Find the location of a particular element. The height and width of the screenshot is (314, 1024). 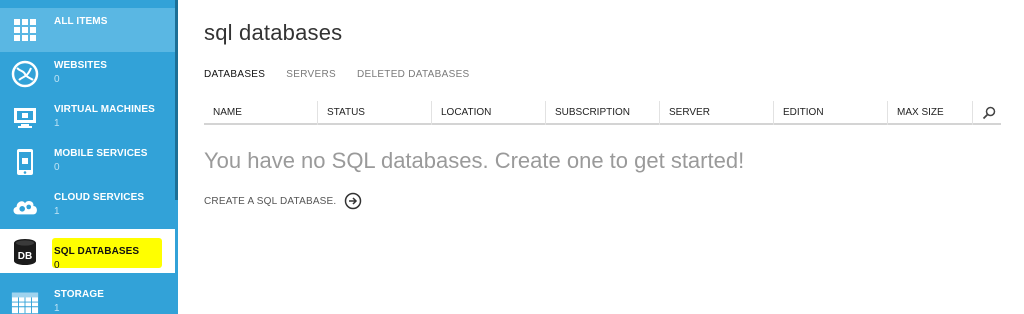

sidebar-item-label: SQL DATABASES is located at coordinates (97, 251).